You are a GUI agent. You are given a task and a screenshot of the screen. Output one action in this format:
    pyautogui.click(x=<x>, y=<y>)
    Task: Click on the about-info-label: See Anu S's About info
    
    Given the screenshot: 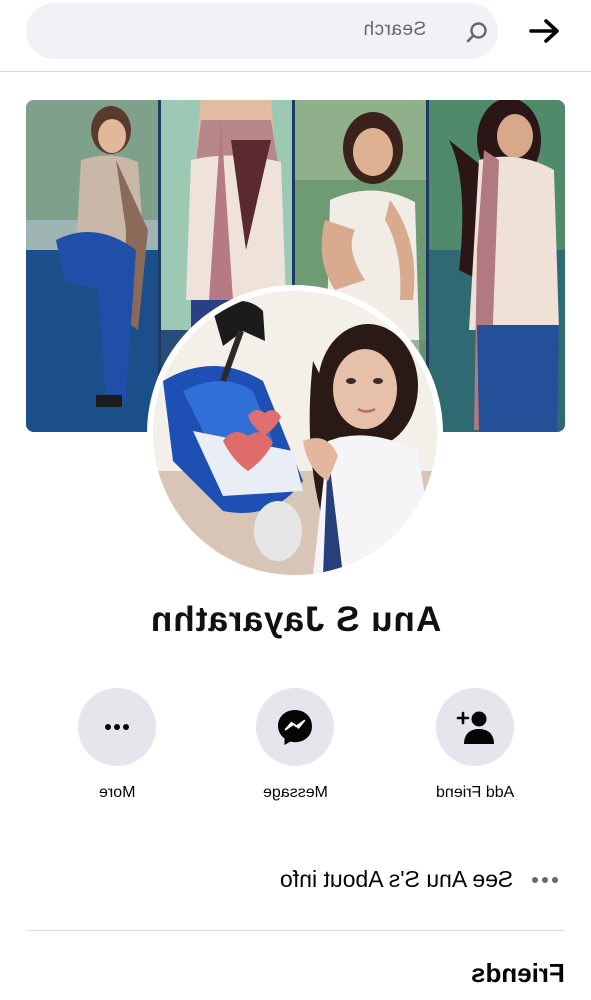 What is the action you would take?
    pyautogui.click(x=396, y=879)
    